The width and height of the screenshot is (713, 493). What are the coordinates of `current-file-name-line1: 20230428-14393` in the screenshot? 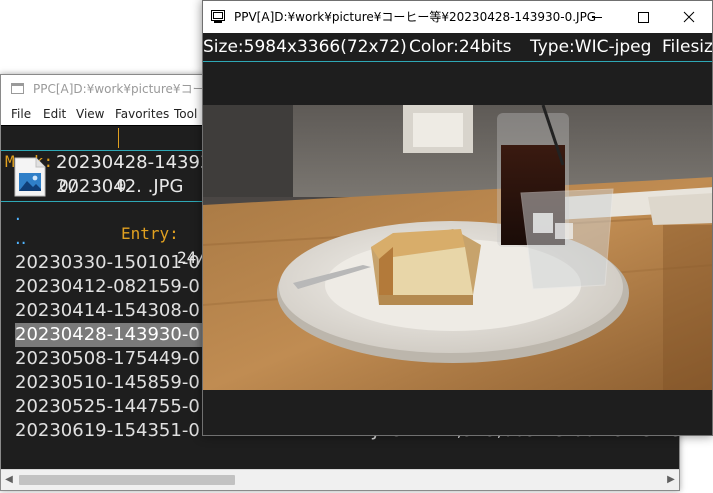 It's located at (134, 162).